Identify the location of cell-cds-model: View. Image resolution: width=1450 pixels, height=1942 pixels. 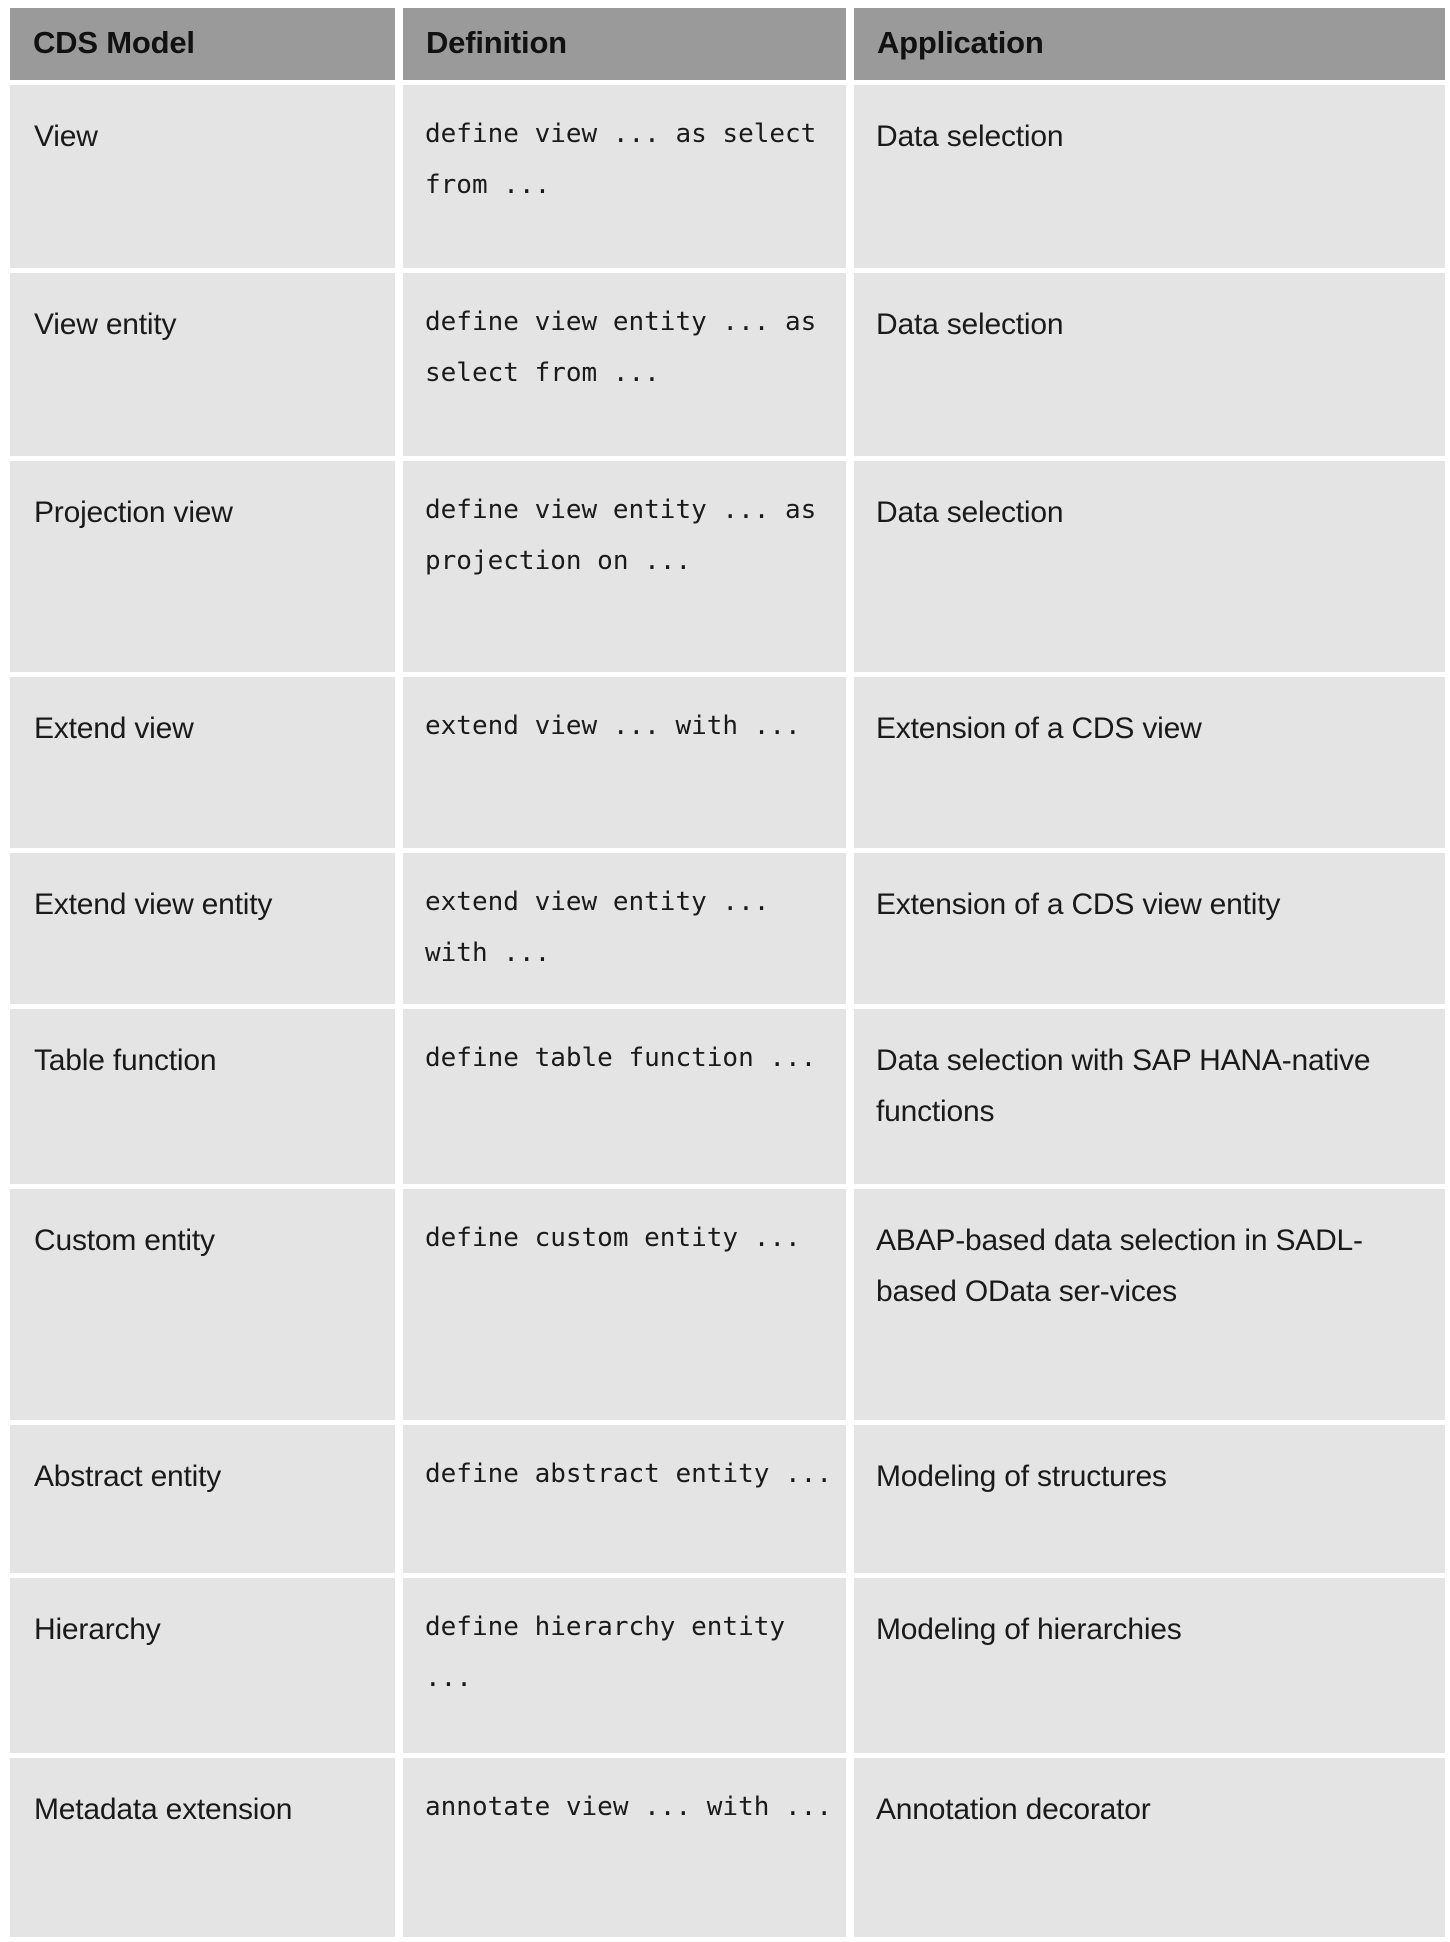
(202, 176).